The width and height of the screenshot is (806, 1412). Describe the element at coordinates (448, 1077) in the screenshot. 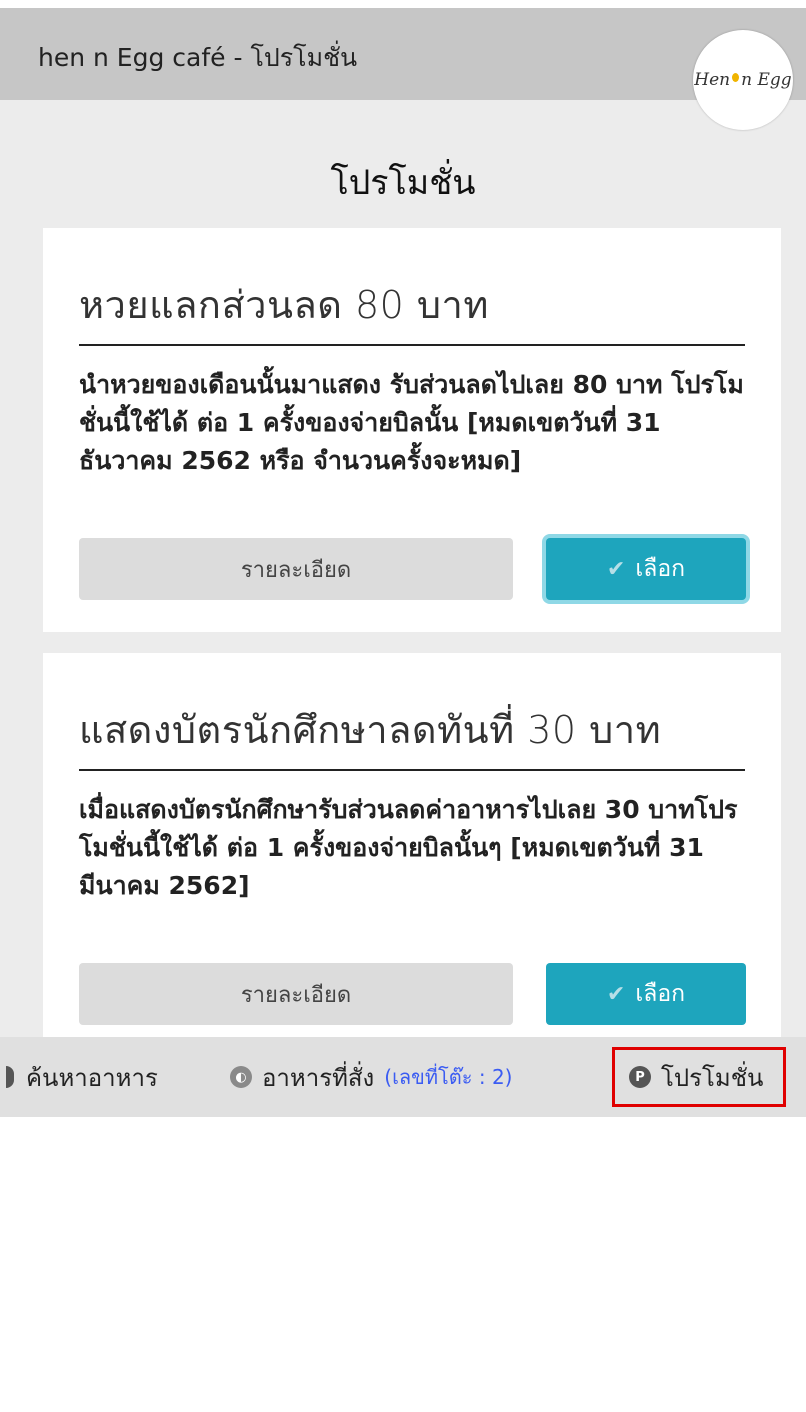

I see `table-number-note: (เลขที่โต๊ะ : 2)` at that location.